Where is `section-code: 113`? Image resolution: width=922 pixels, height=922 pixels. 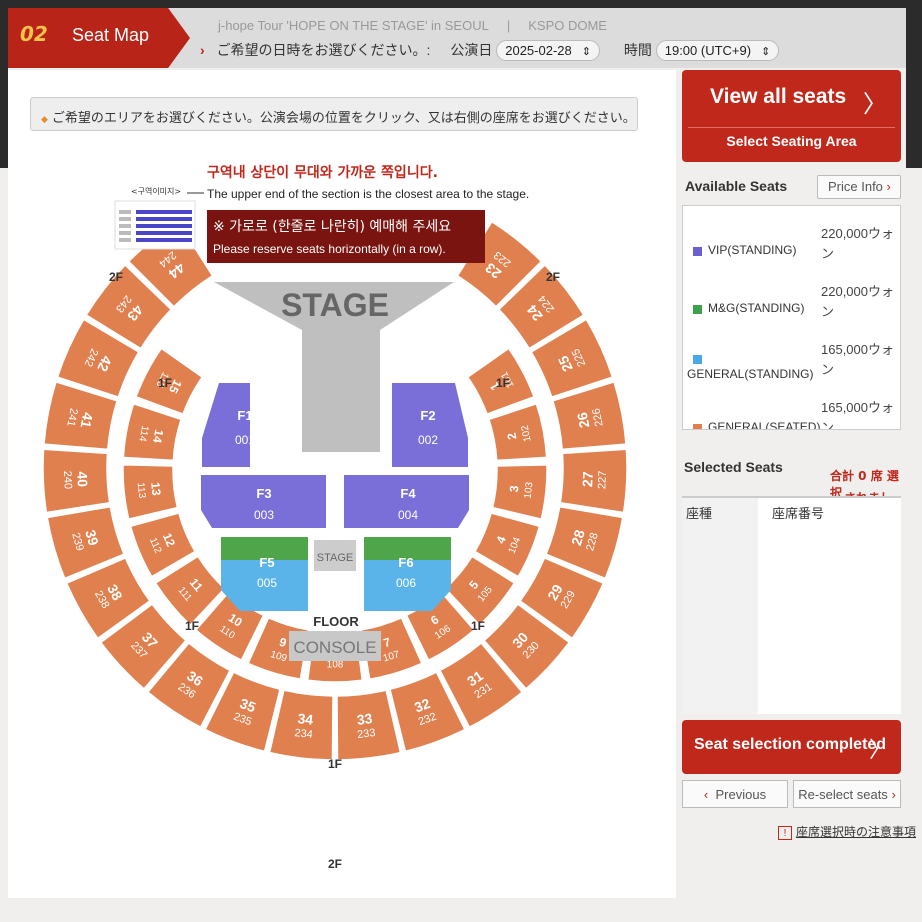 section-code: 113 is located at coordinates (141, 490).